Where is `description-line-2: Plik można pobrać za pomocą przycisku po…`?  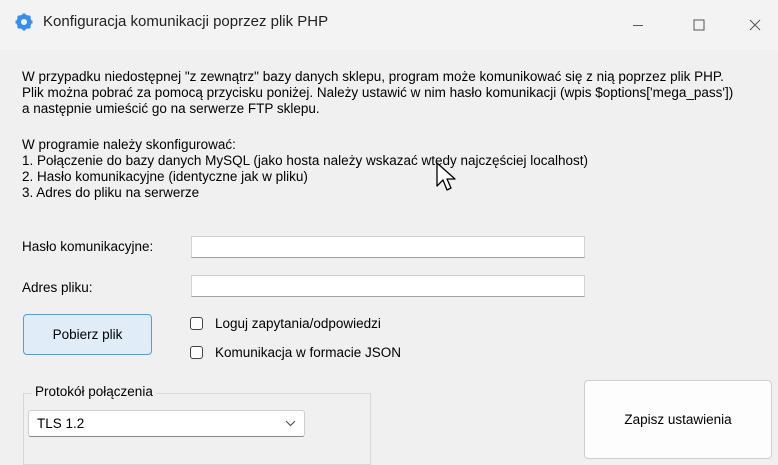 description-line-2: Plik można pobrać za pomocą przycisku po… is located at coordinates (378, 92).